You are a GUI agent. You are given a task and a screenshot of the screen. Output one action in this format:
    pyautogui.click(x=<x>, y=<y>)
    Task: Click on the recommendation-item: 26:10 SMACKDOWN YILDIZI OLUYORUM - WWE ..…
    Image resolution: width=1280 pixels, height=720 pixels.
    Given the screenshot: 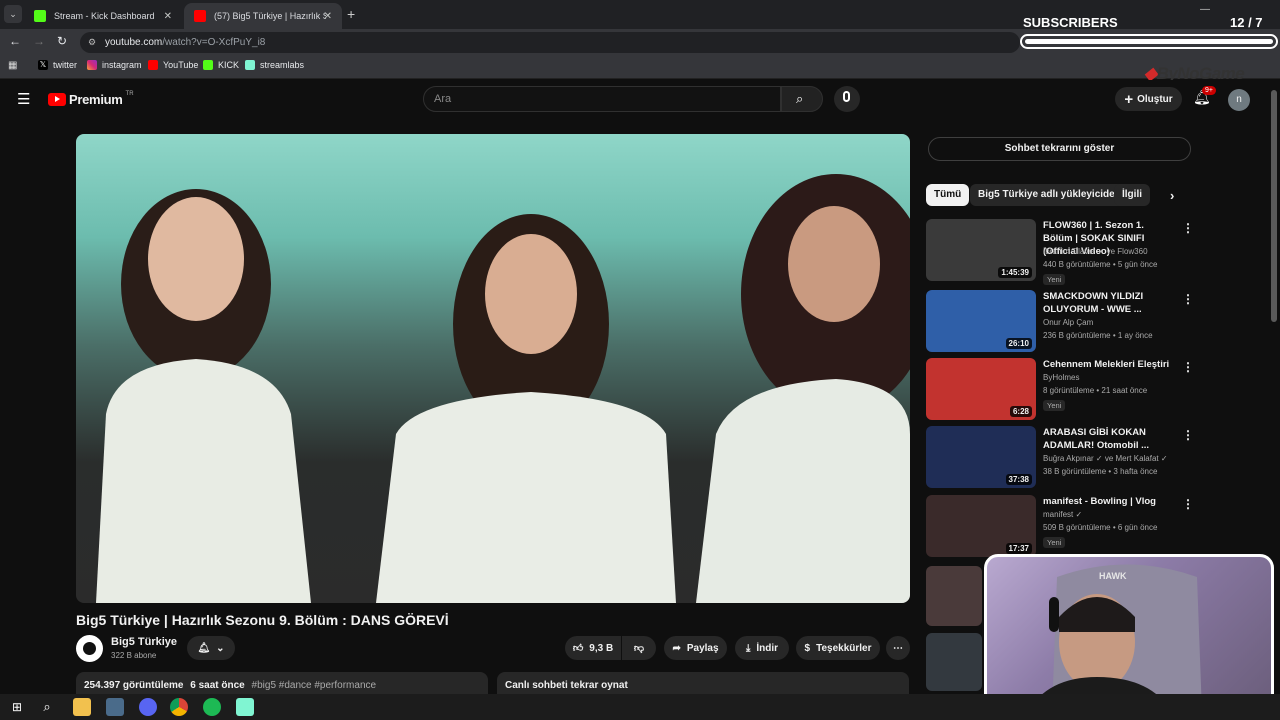 What is the action you would take?
    pyautogui.click(x=1060, y=321)
    